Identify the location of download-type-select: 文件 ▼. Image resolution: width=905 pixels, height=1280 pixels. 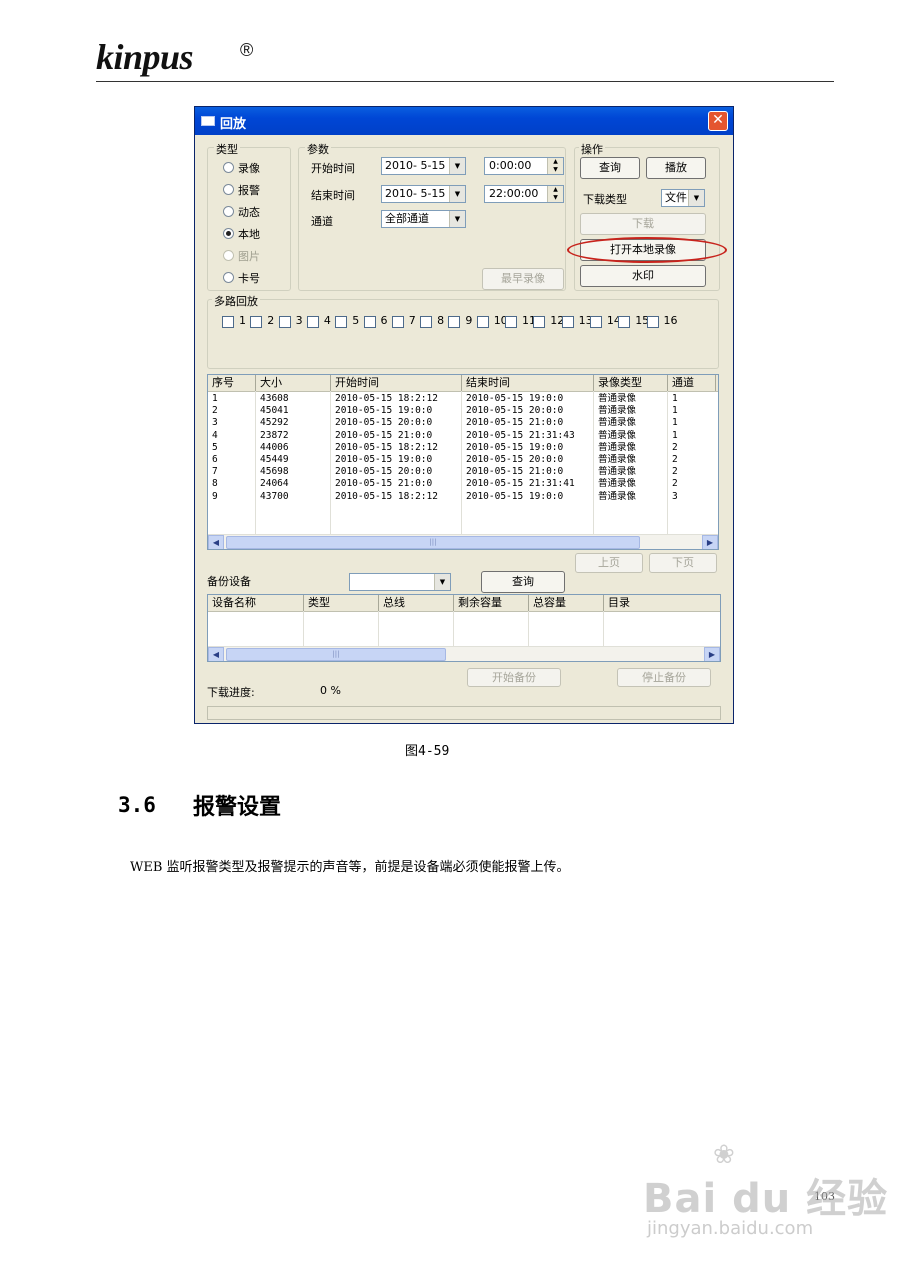
(683, 198).